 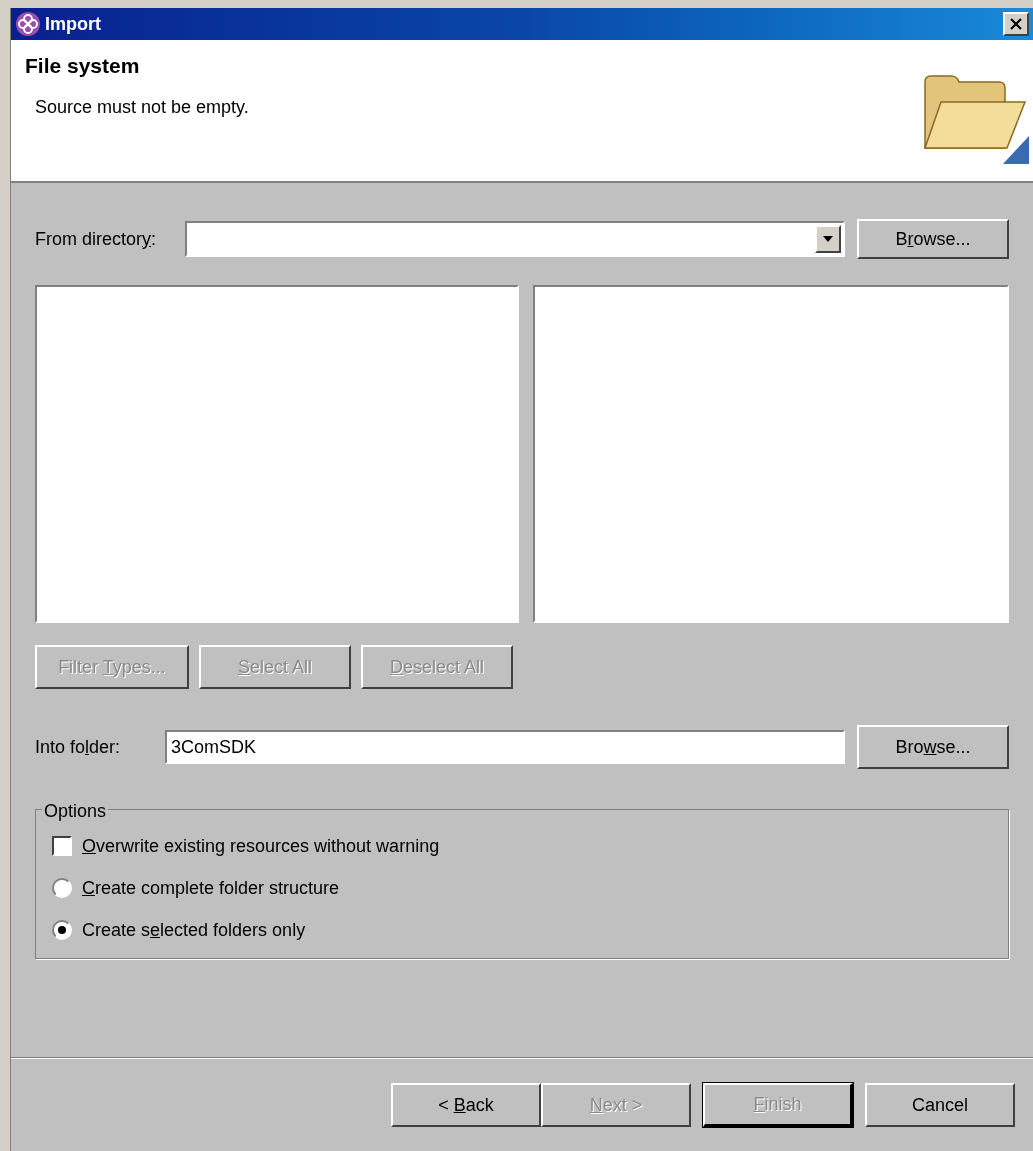 I want to click on close-button, so click(x=1016, y=24).